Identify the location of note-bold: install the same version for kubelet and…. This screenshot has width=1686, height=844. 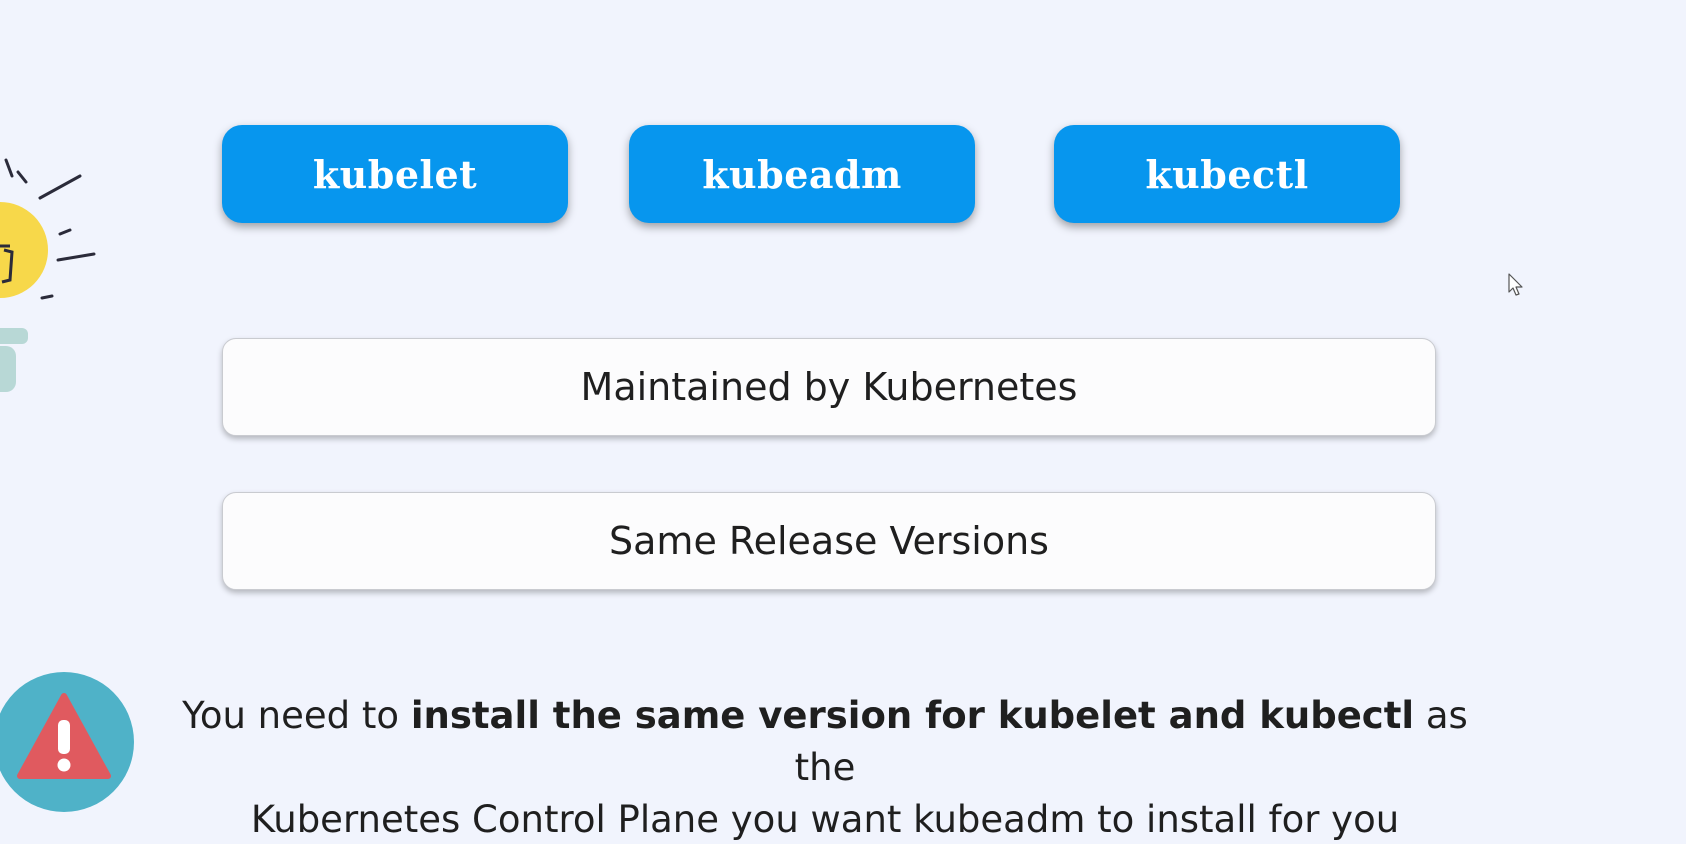
(912, 715).